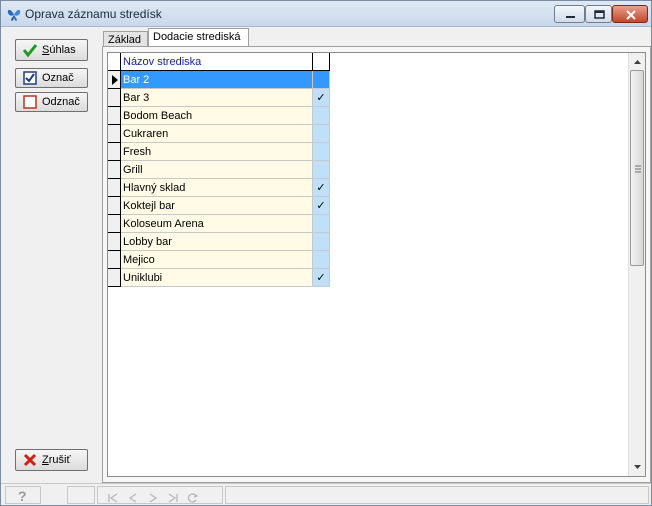 Image resolution: width=652 pixels, height=506 pixels. I want to click on cell-name: Cukraren, so click(217, 134).